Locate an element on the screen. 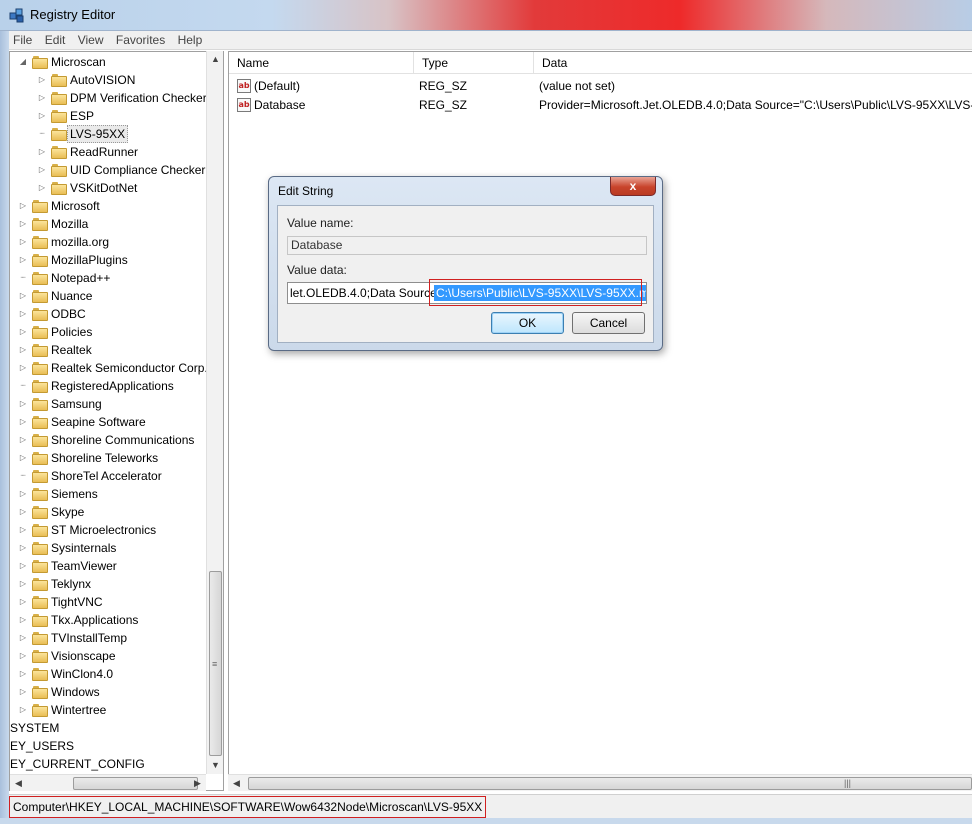  tree-key-item: ▷ TeamViewer is located at coordinates (120, 566).